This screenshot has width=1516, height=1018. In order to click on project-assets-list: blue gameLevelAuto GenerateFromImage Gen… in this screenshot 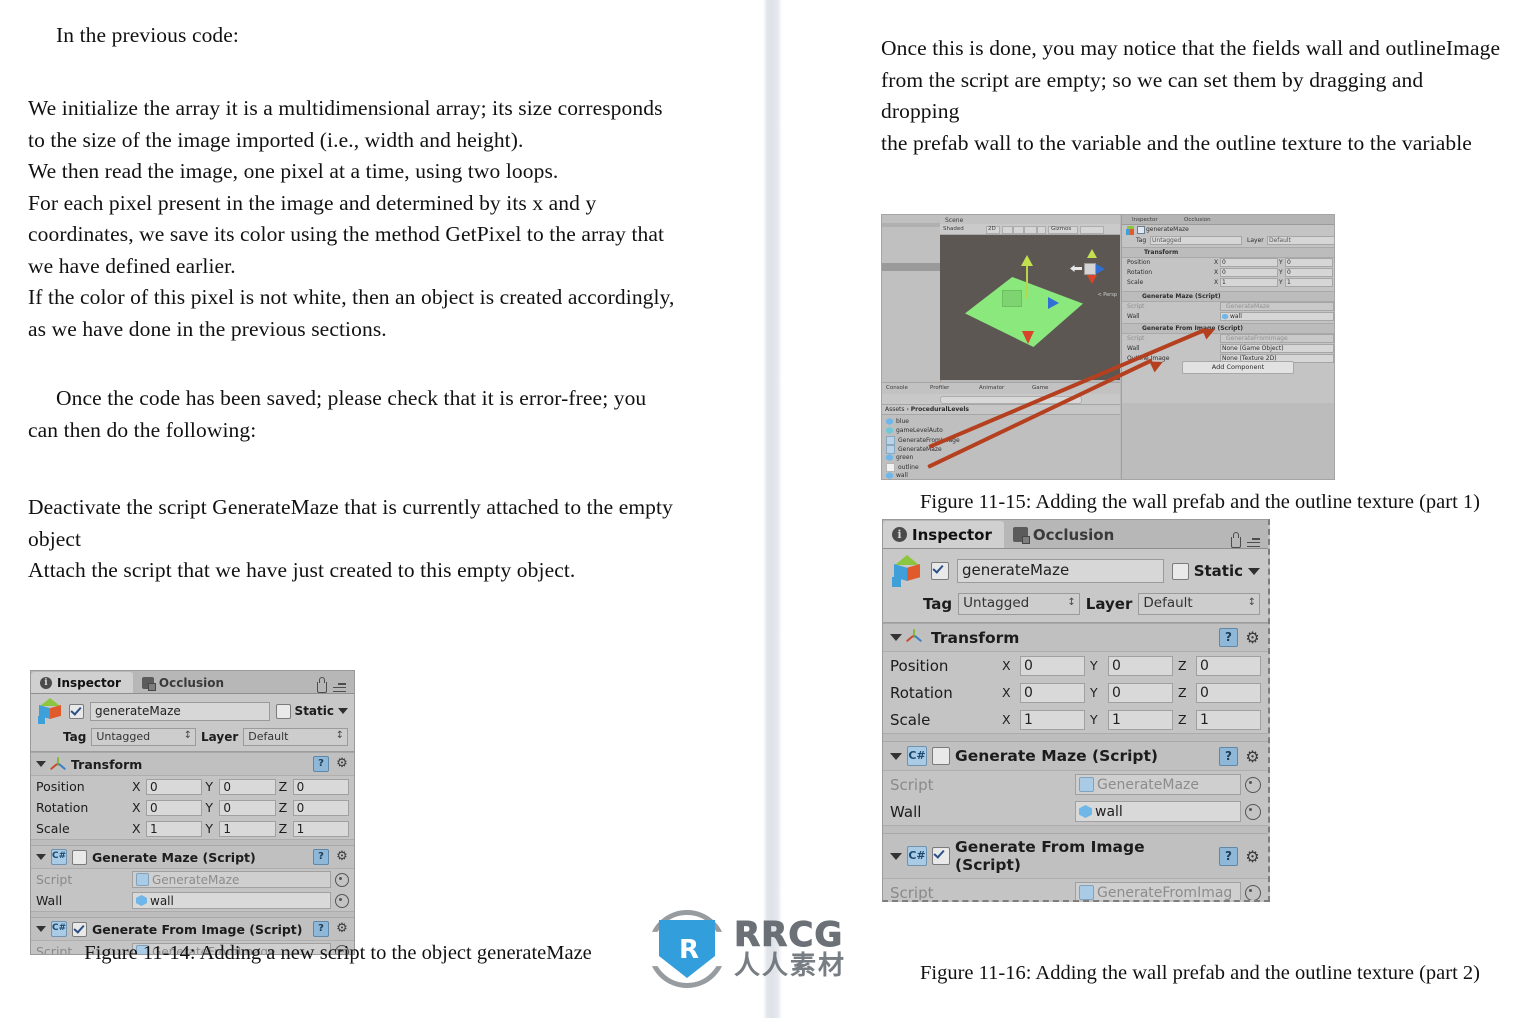, I will do `click(1001, 447)`.